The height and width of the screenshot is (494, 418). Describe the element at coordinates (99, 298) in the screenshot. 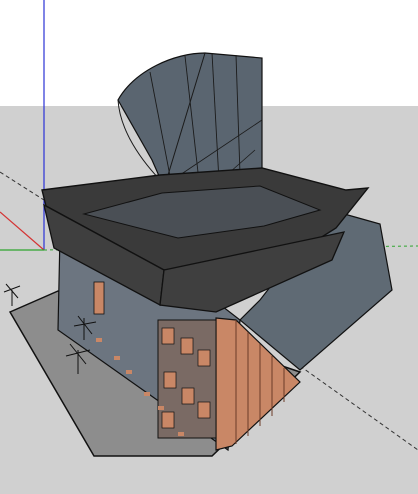

I see `door` at that location.